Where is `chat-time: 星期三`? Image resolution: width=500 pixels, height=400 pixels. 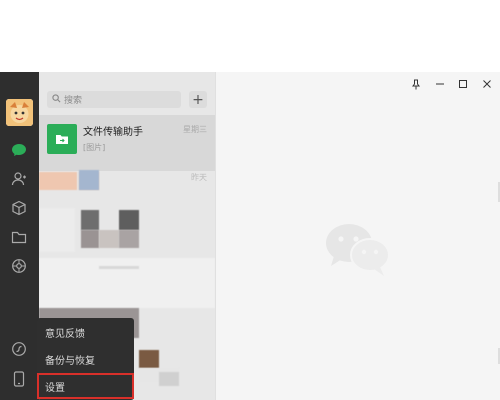 chat-time: 星期三 is located at coordinates (195, 129).